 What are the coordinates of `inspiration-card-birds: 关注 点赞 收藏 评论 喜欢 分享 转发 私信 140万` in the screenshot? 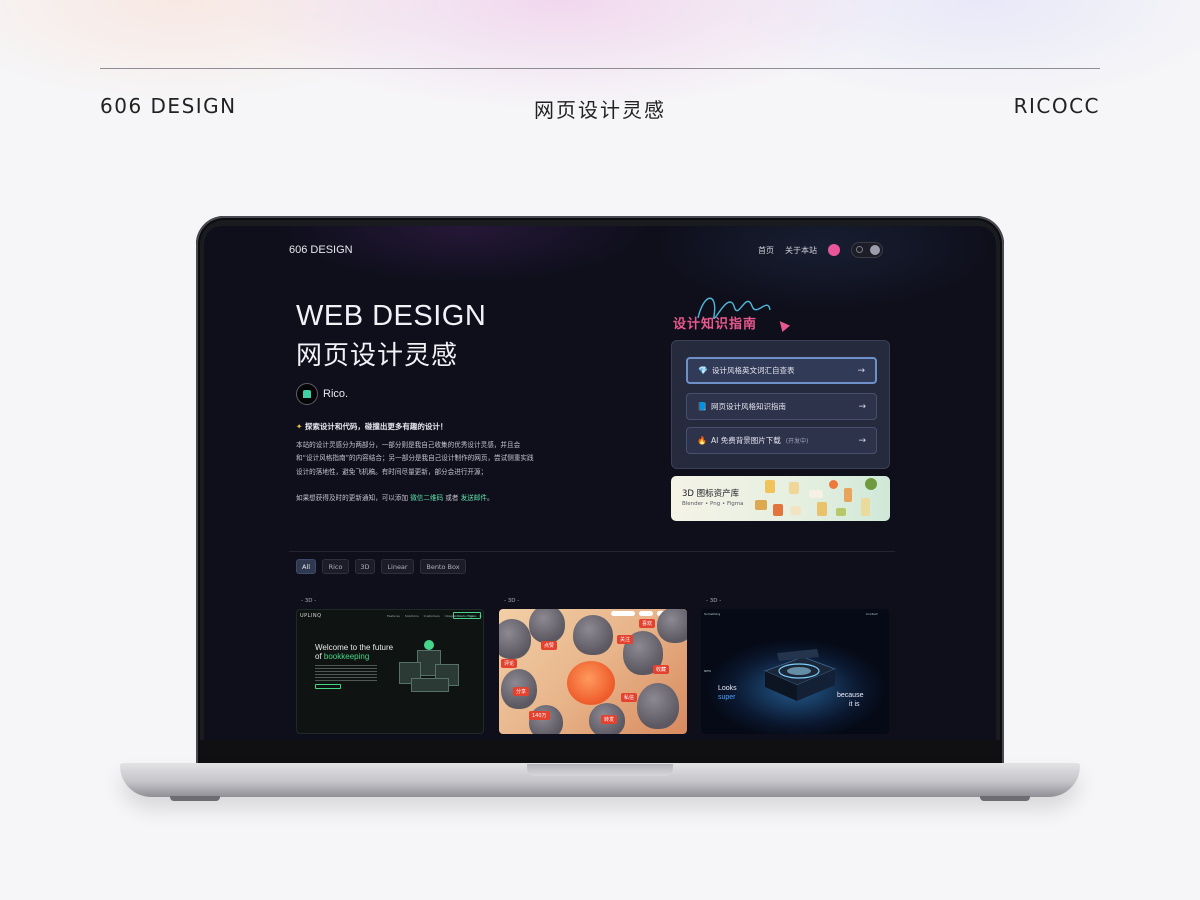 It's located at (593, 671).